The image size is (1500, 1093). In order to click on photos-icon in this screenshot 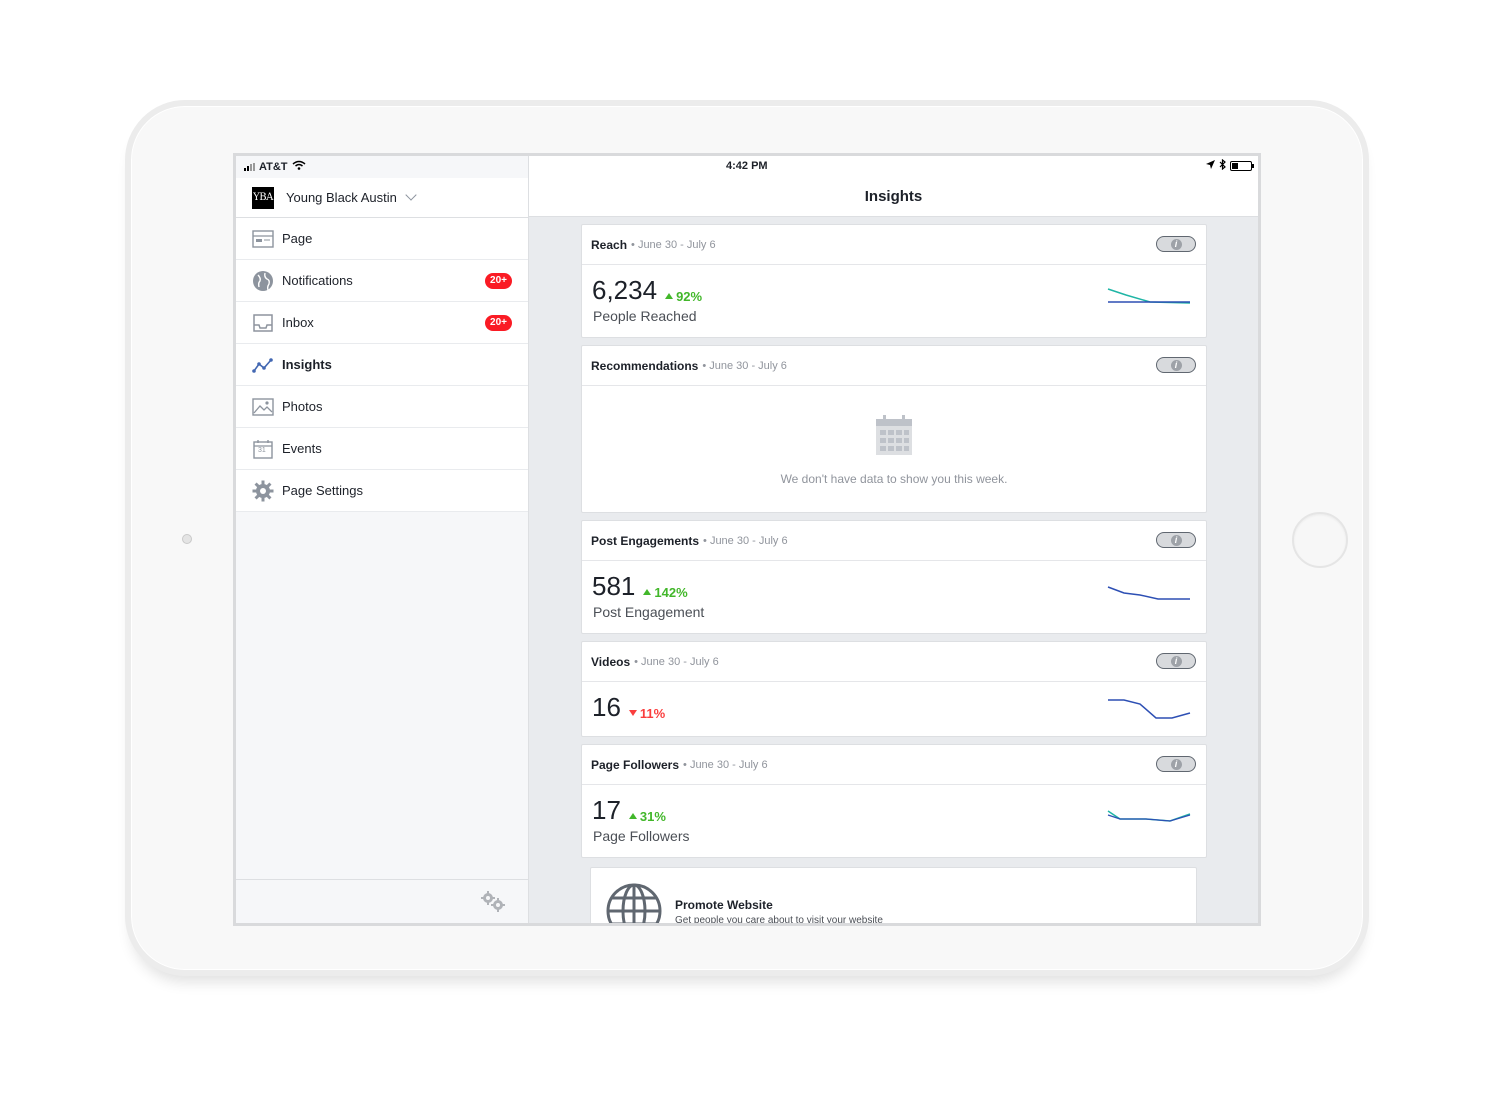, I will do `click(263, 407)`.